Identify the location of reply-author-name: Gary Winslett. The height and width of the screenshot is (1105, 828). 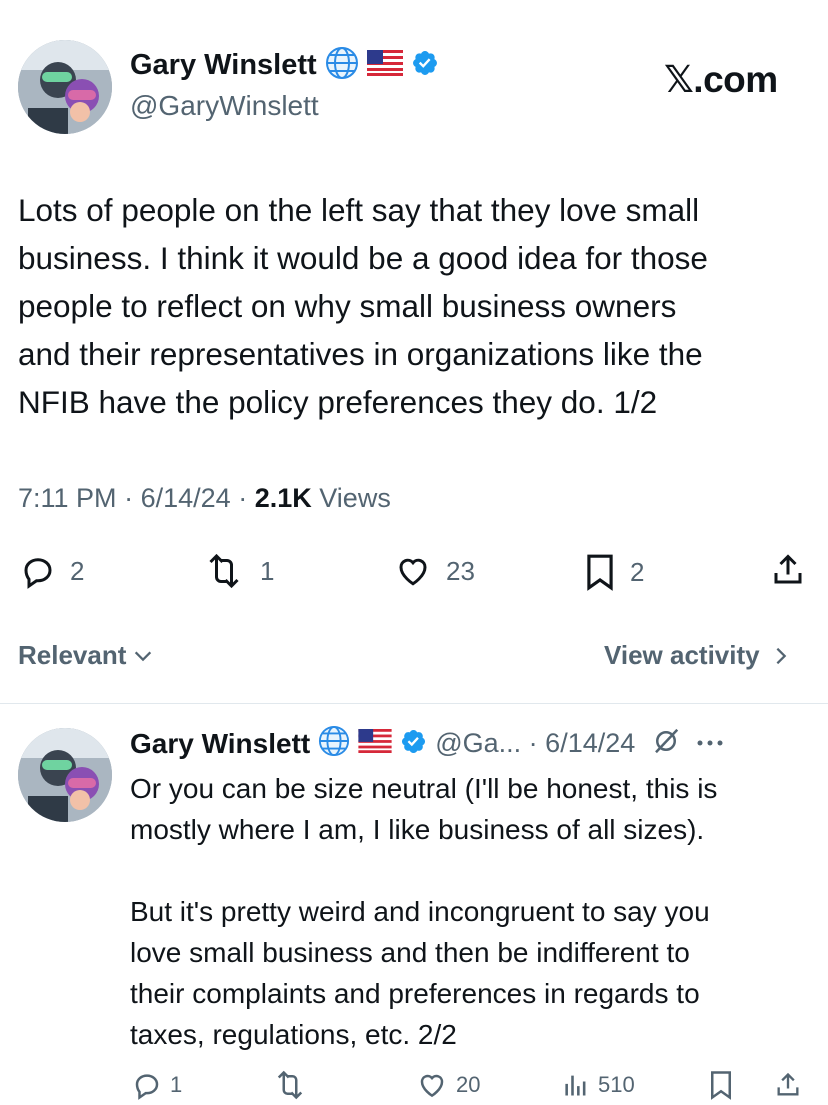
(220, 744).